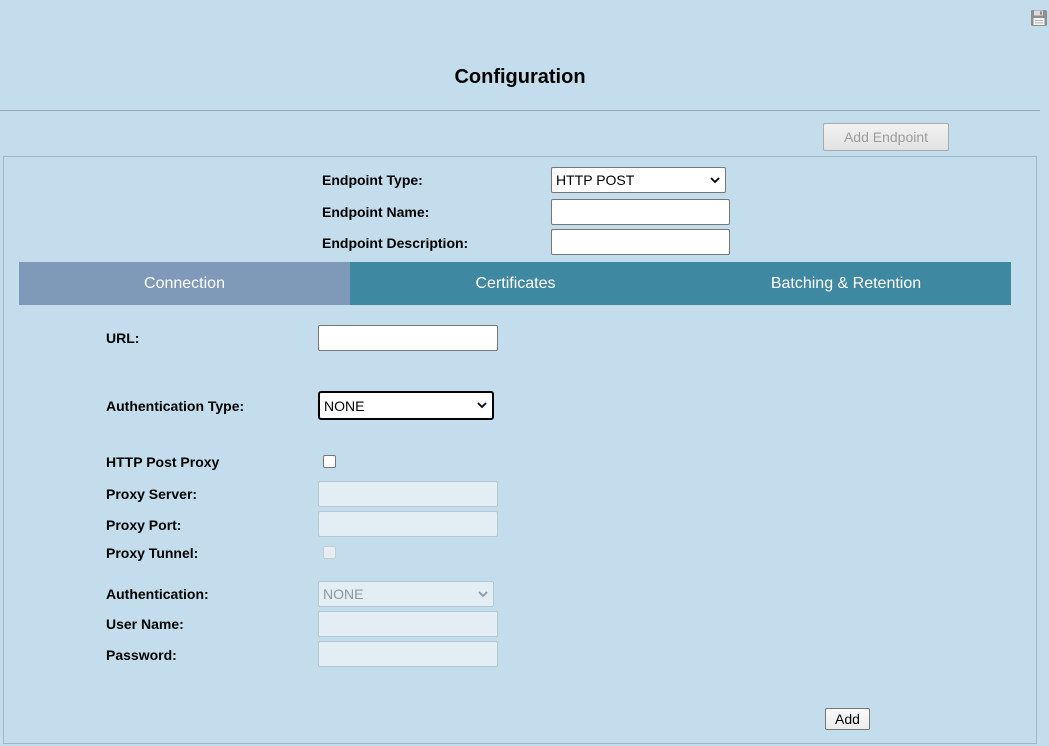  I want to click on page-title: Configuration, so click(520, 77).